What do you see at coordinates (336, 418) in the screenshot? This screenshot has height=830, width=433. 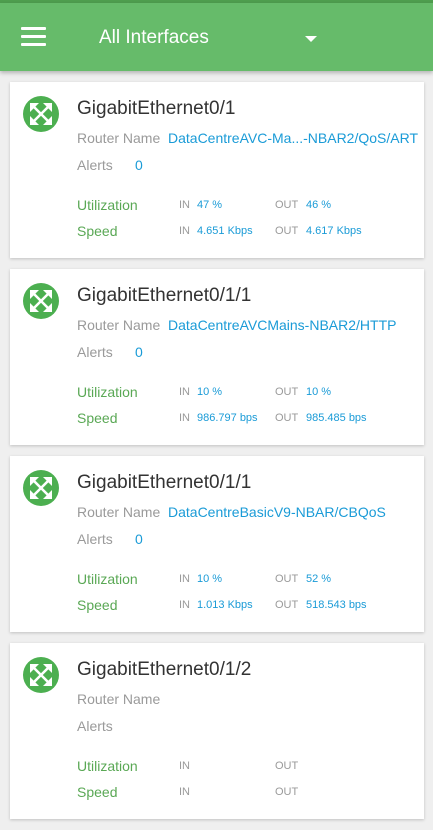 I see `speed-out-value: 985.485 bps` at bounding box center [336, 418].